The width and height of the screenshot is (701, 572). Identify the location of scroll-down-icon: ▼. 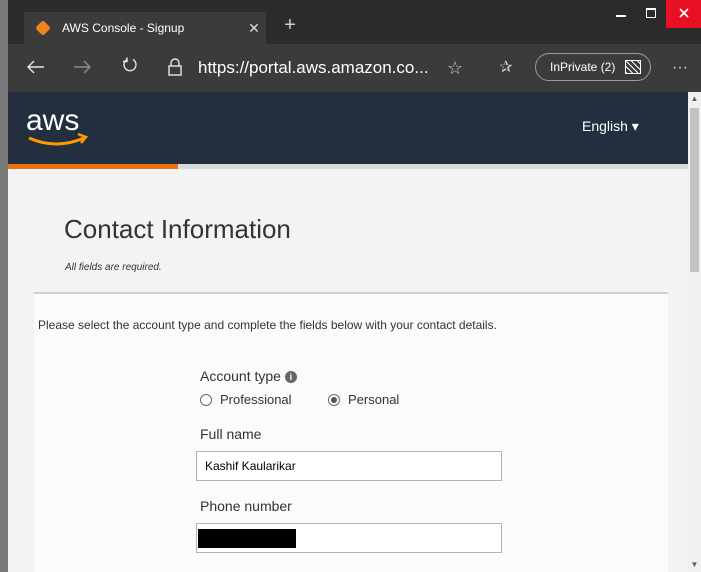
(694, 565).